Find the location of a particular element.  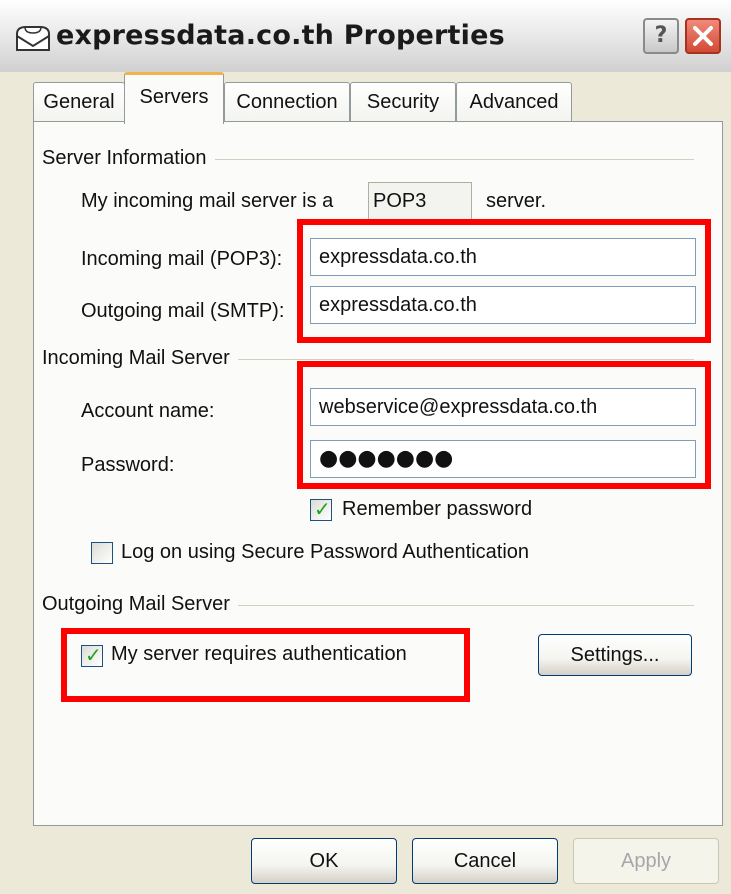

remember-password-checkbox: ✓ is located at coordinates (321, 509).